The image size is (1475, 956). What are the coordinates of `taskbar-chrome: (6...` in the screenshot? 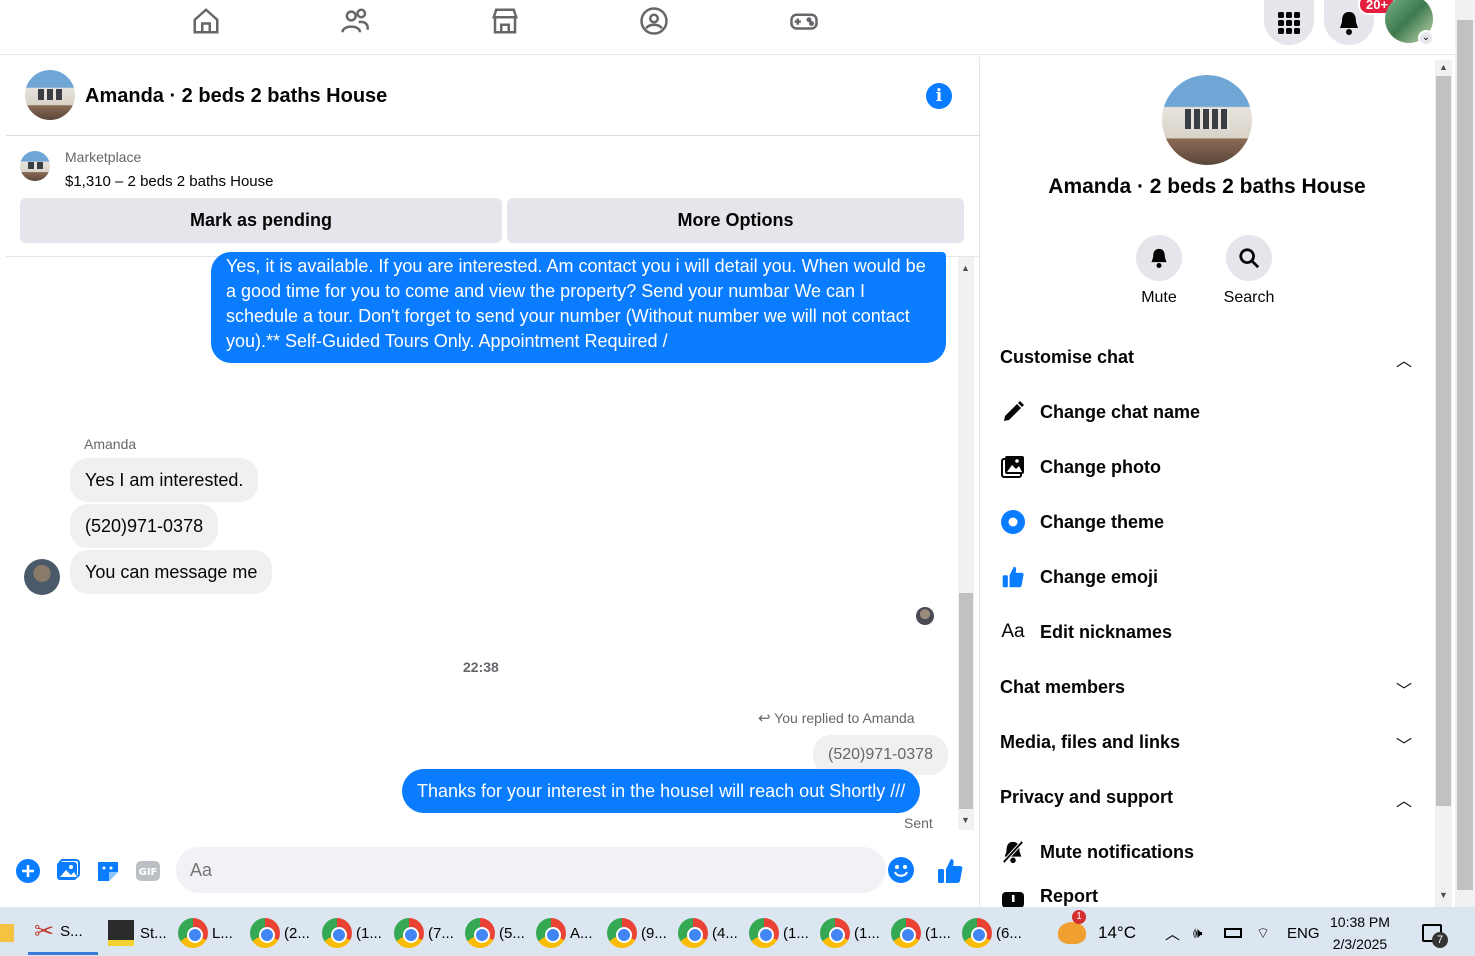 It's located at (993, 933).